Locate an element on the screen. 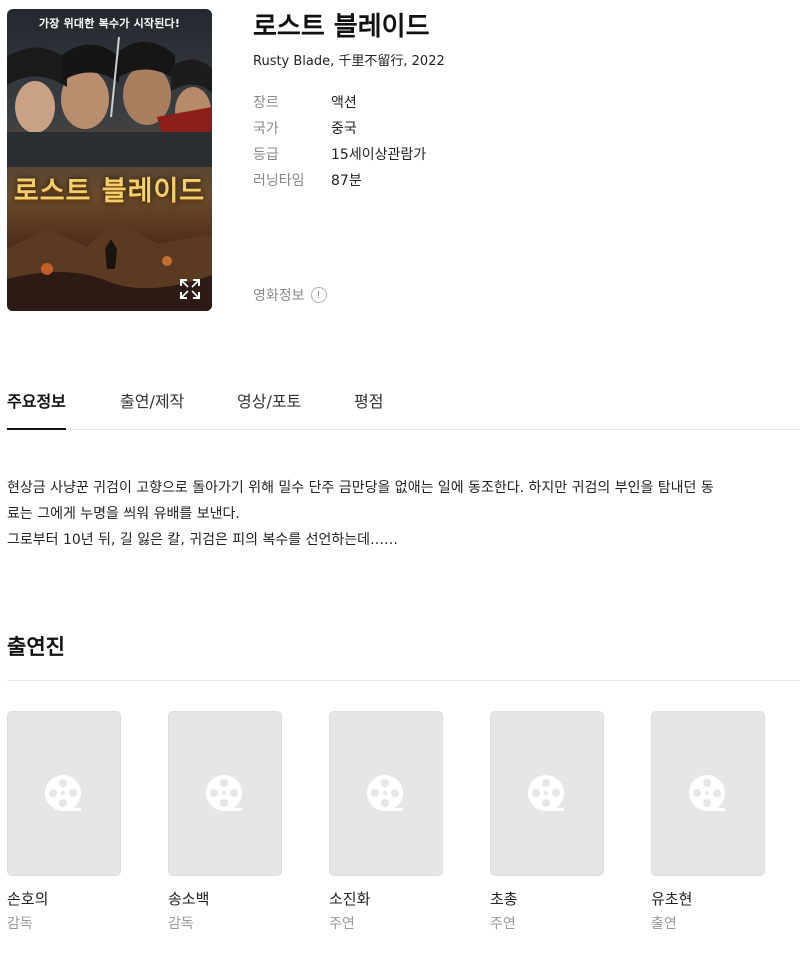  cast-name: 송소백 is located at coordinates (225, 898).